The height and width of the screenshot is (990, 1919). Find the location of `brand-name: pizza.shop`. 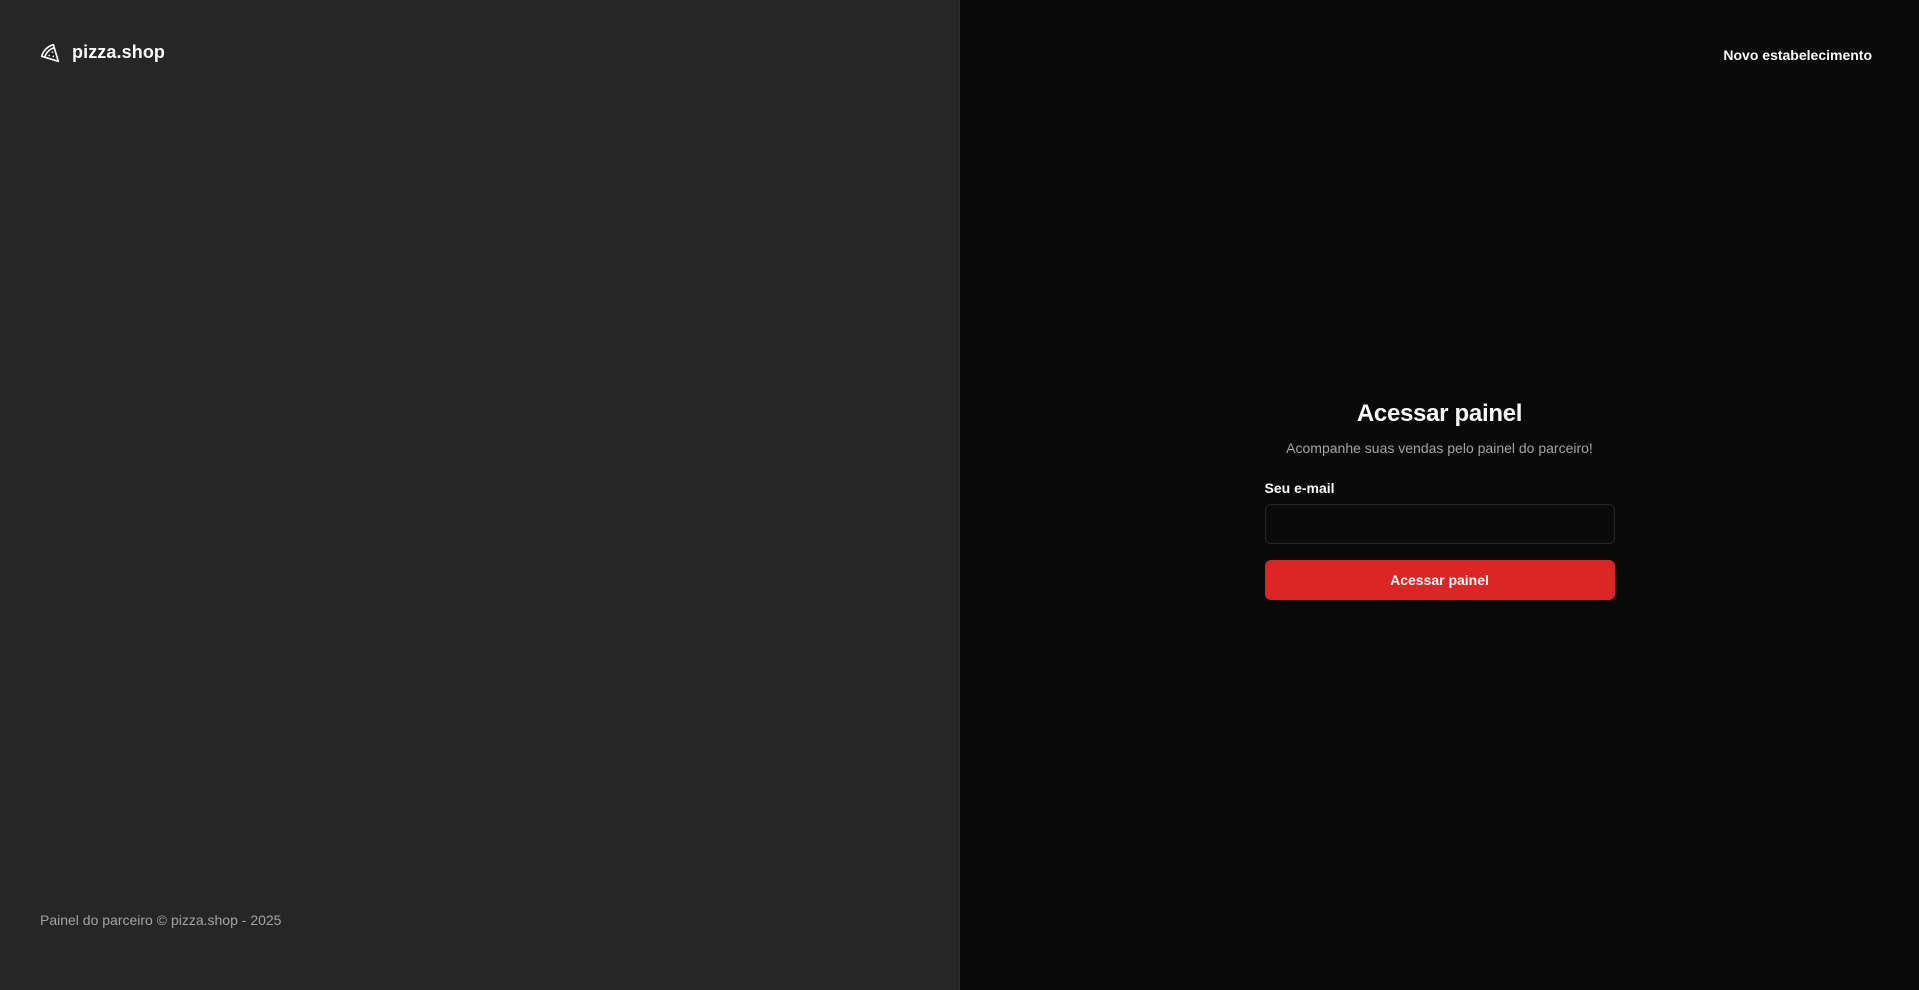

brand-name: pizza.shop is located at coordinates (119, 52).